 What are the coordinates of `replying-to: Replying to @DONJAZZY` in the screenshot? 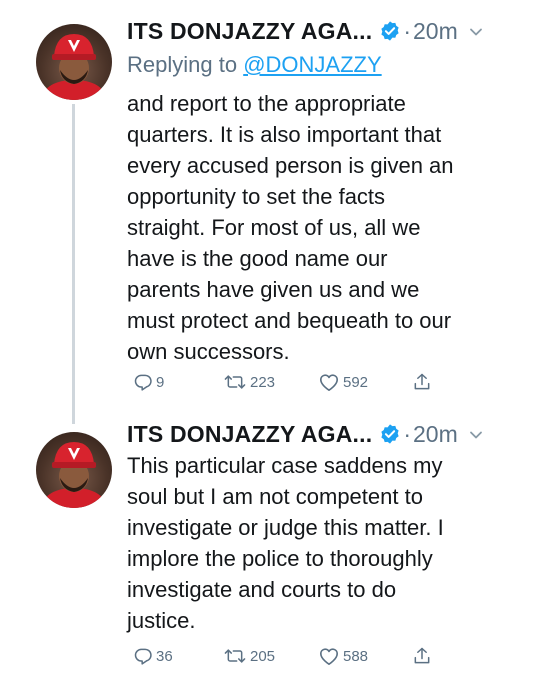 It's located at (254, 65).